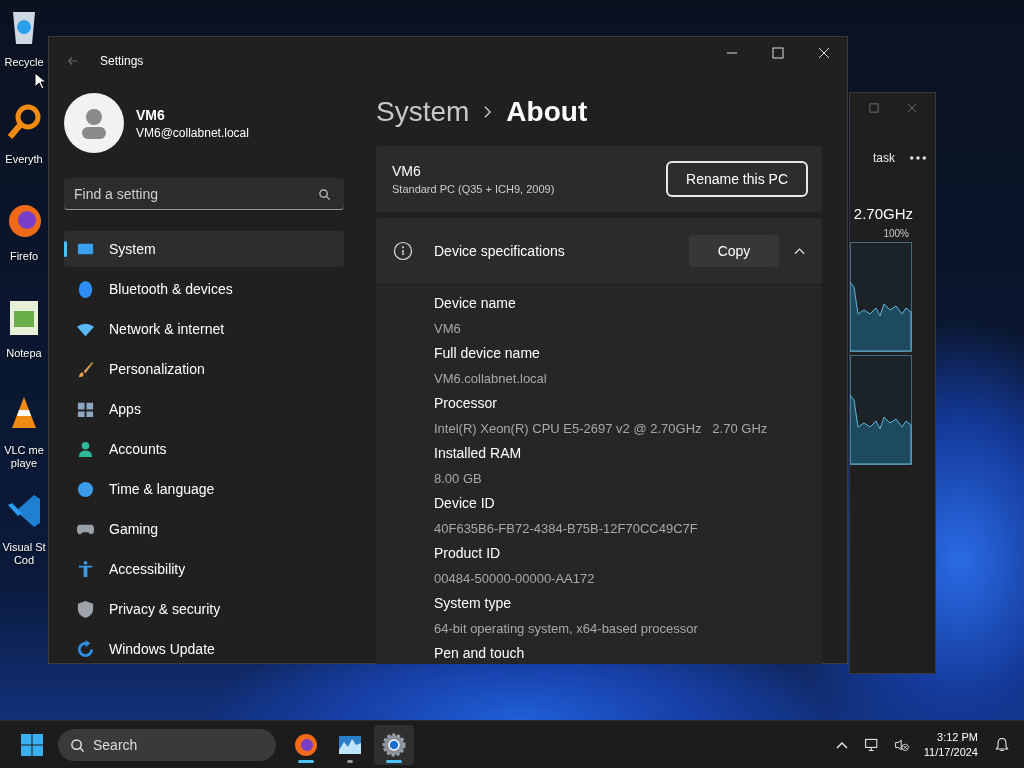  Describe the element at coordinates (24, 353) in the screenshot. I see `desktop-icon-label: Notepa` at that location.